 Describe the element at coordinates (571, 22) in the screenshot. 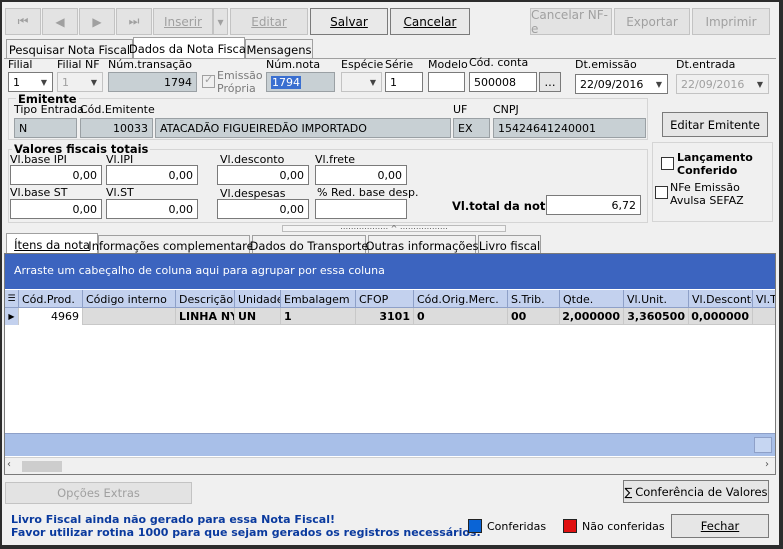

I see `cancelar-nfe-button: Cancelar NF-e` at that location.